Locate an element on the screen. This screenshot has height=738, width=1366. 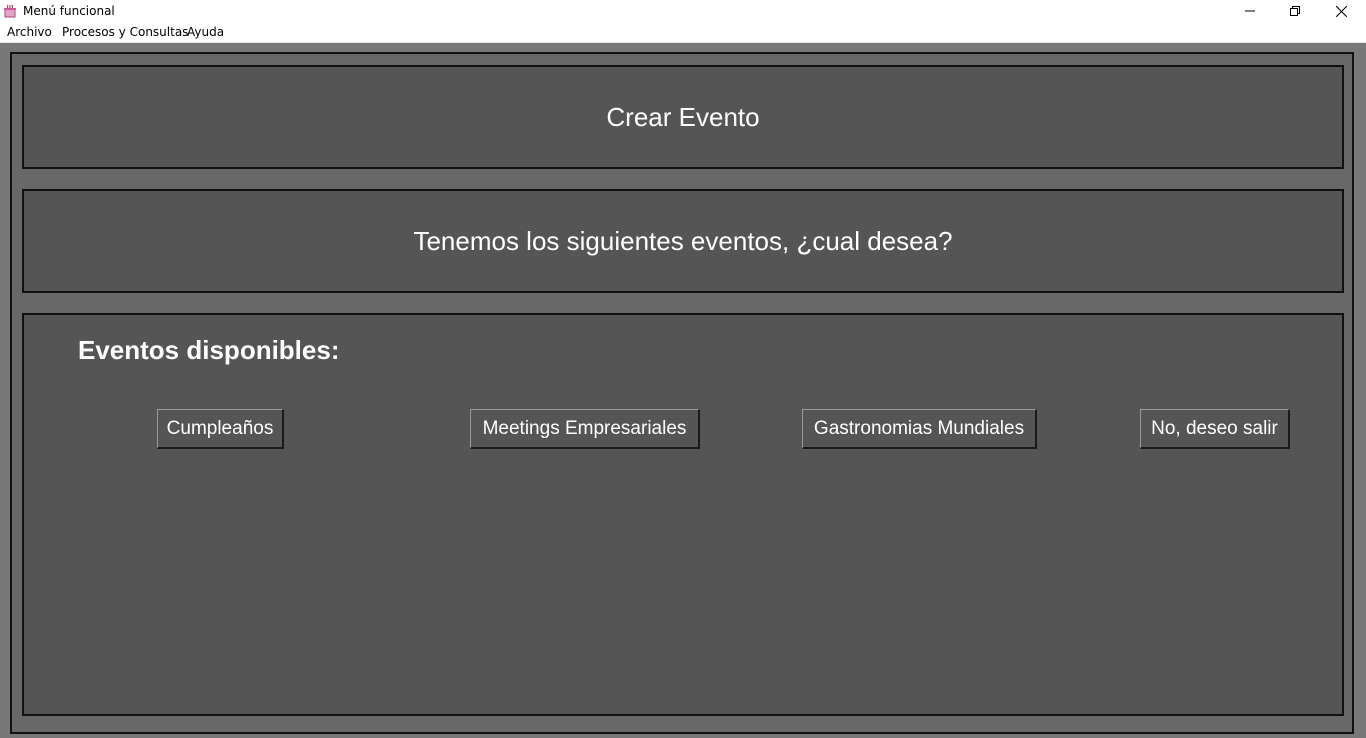
meetings-empresariales-button: Meetings Empresariales is located at coordinates (585, 429).